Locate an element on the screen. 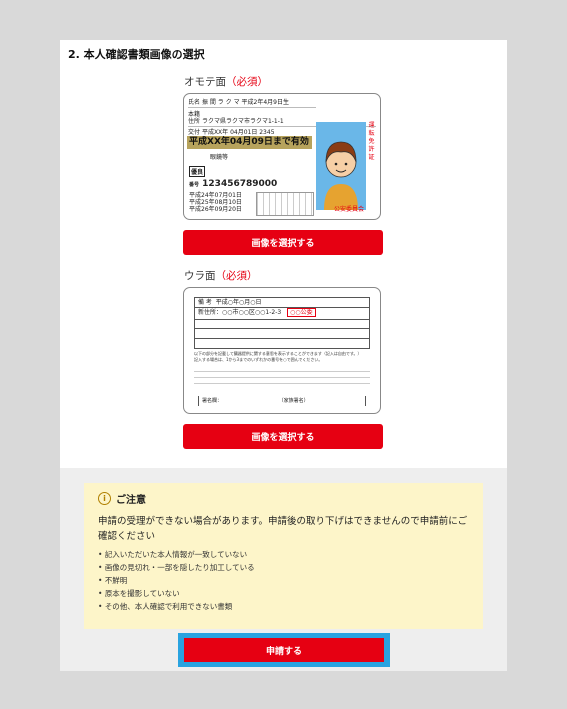 The image size is (567, 709). license-conditions: 眼鏡等 is located at coordinates (219, 157).